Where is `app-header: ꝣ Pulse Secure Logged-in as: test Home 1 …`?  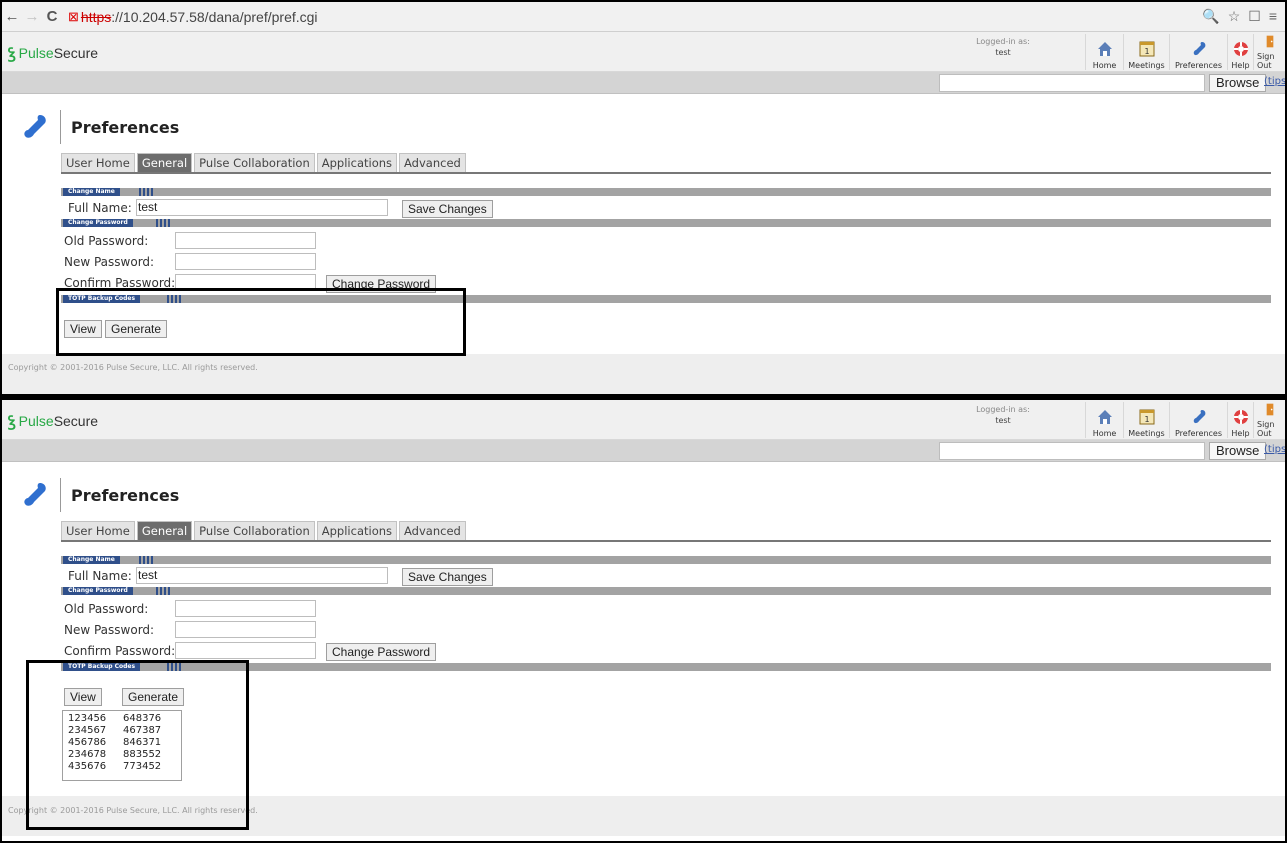
app-header: ꝣ Pulse Secure Logged-in as: test Home 1 … is located at coordinates (643, 52).